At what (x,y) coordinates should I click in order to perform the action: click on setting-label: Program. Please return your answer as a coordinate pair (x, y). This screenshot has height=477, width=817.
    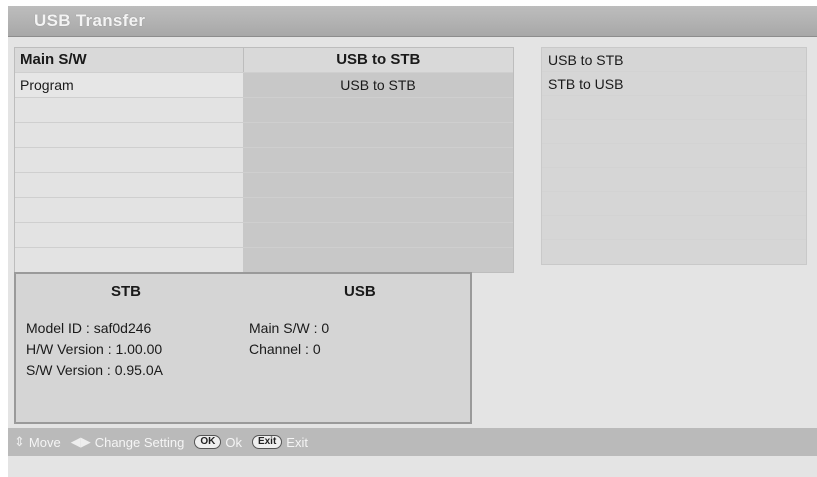
    Looking at the image, I should click on (129, 85).